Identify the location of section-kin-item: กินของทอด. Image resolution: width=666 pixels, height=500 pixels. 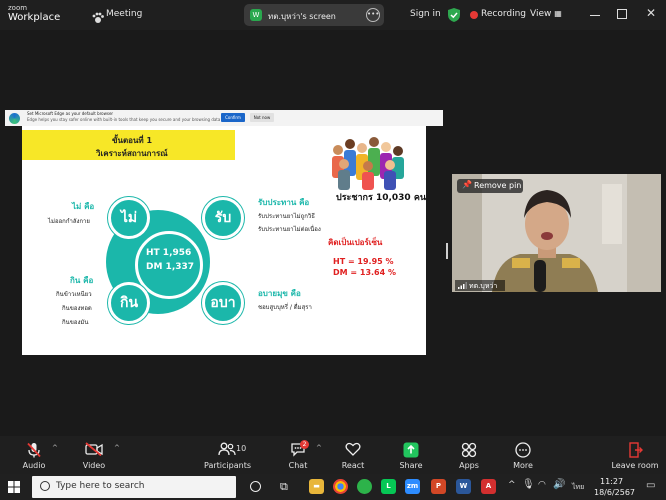
(77, 308).